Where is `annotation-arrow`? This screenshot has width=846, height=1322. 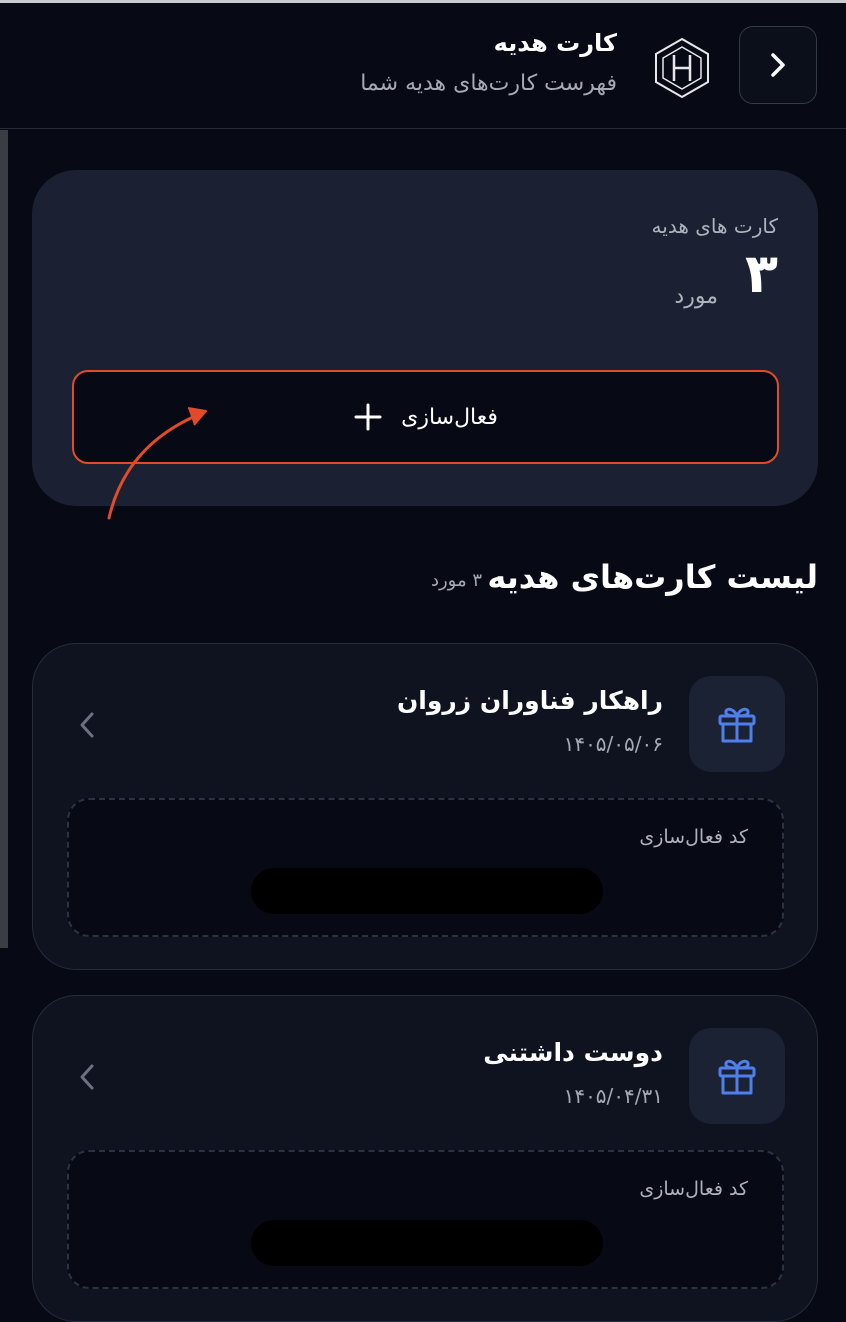 annotation-arrow is located at coordinates (157, 463).